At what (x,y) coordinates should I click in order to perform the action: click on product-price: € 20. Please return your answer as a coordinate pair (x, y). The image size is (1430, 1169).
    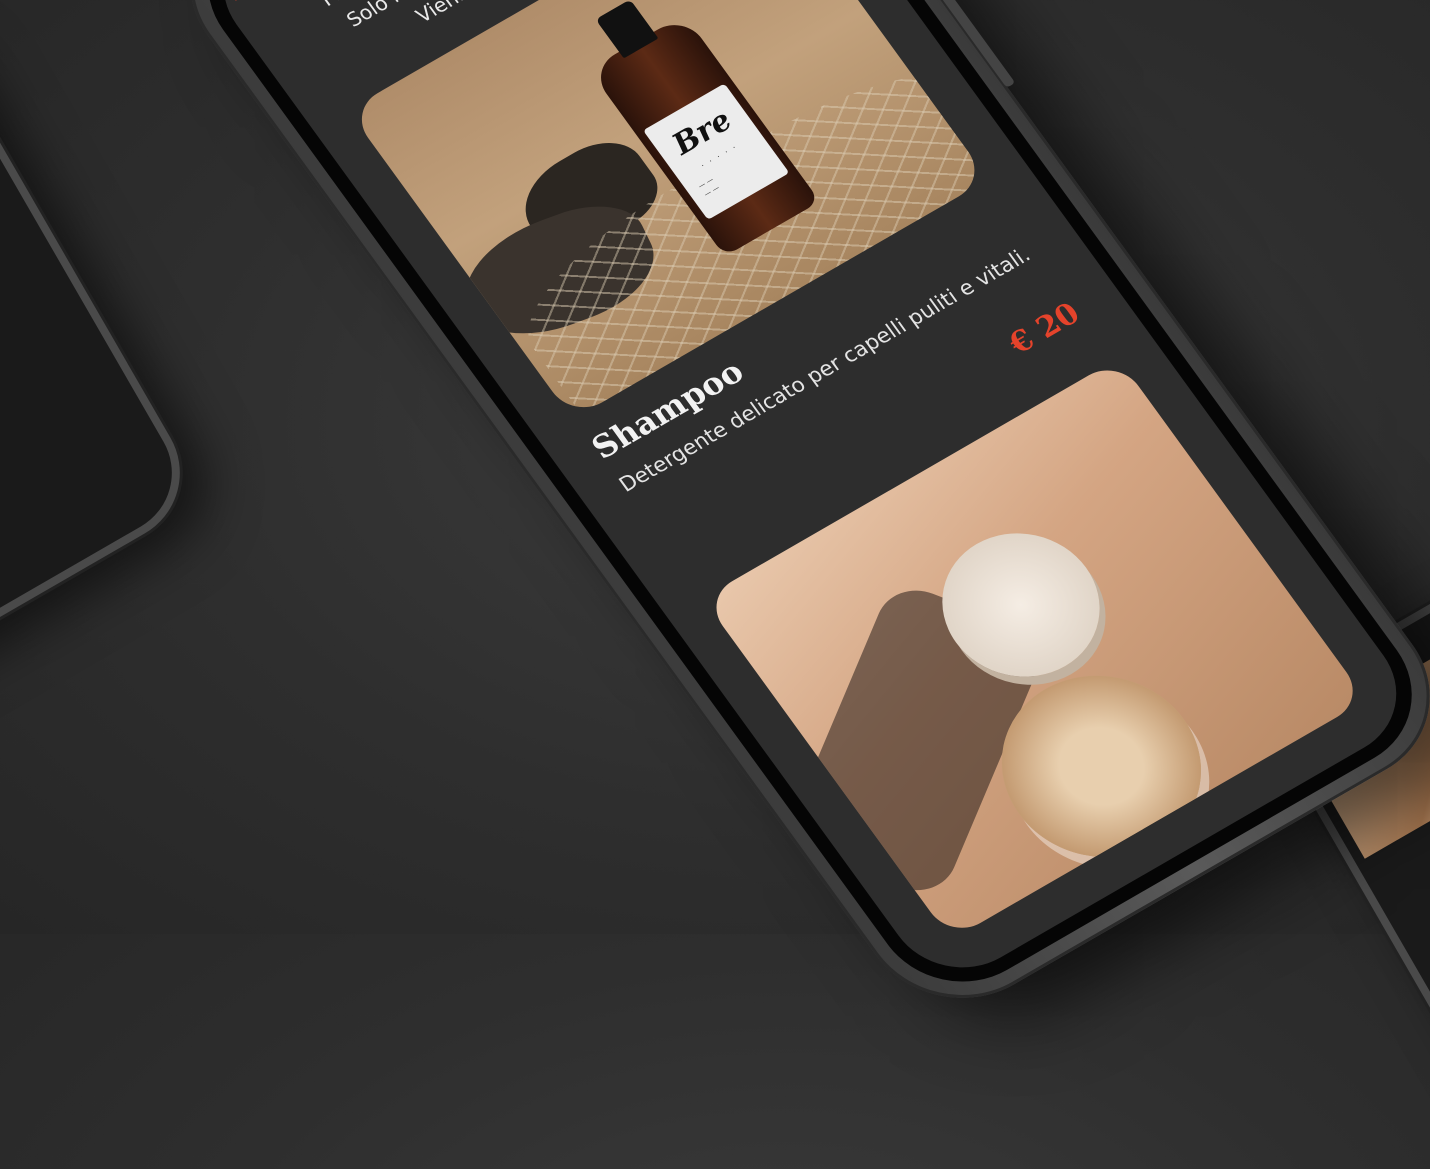
    Looking at the image, I should click on (1044, 329).